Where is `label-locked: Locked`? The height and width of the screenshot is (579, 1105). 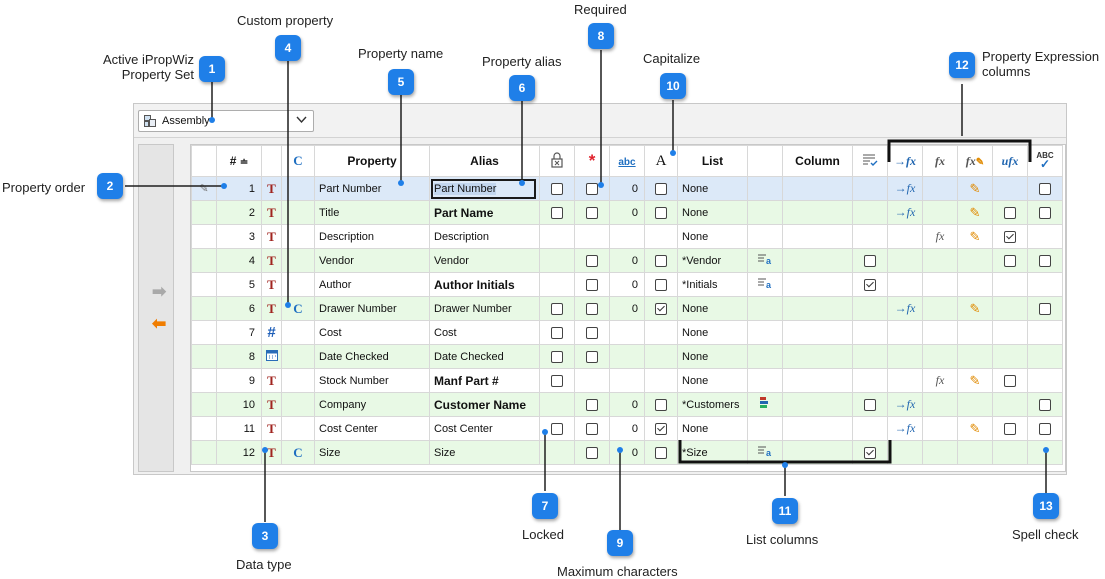
label-locked: Locked is located at coordinates (543, 534).